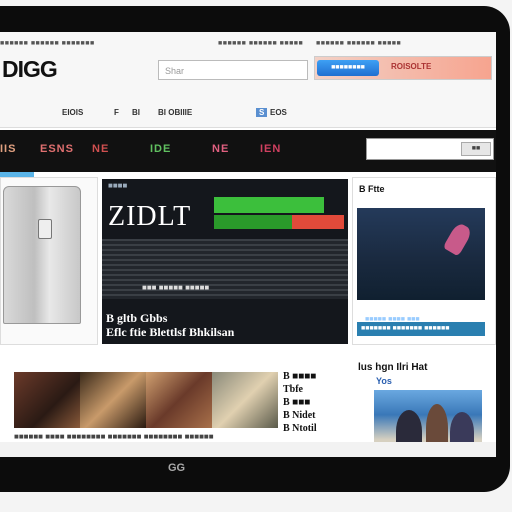 This screenshot has width=512, height=512. Describe the element at coordinates (270, 149) in the screenshot. I see `category-link: IEN` at that location.